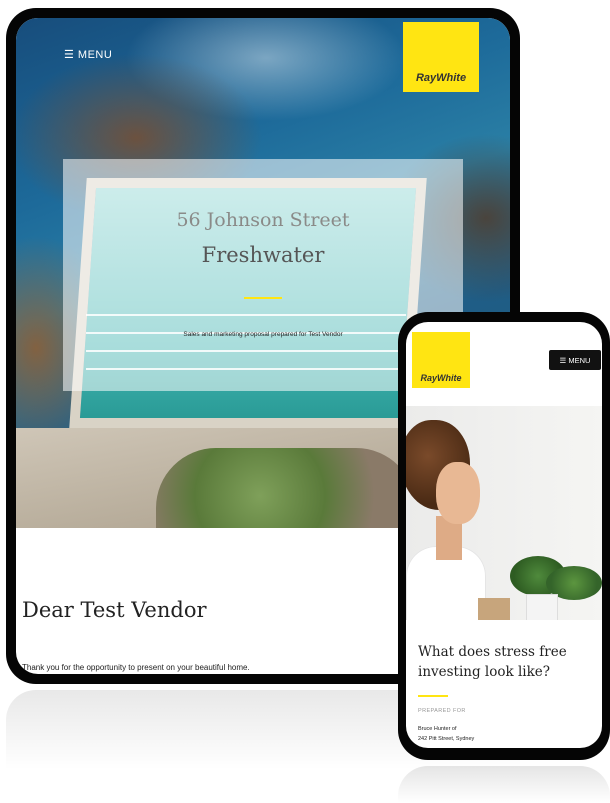 The image size is (610, 803). Describe the element at coordinates (437, 729) in the screenshot. I see `recipient-name: Bruce Hunter of` at that location.